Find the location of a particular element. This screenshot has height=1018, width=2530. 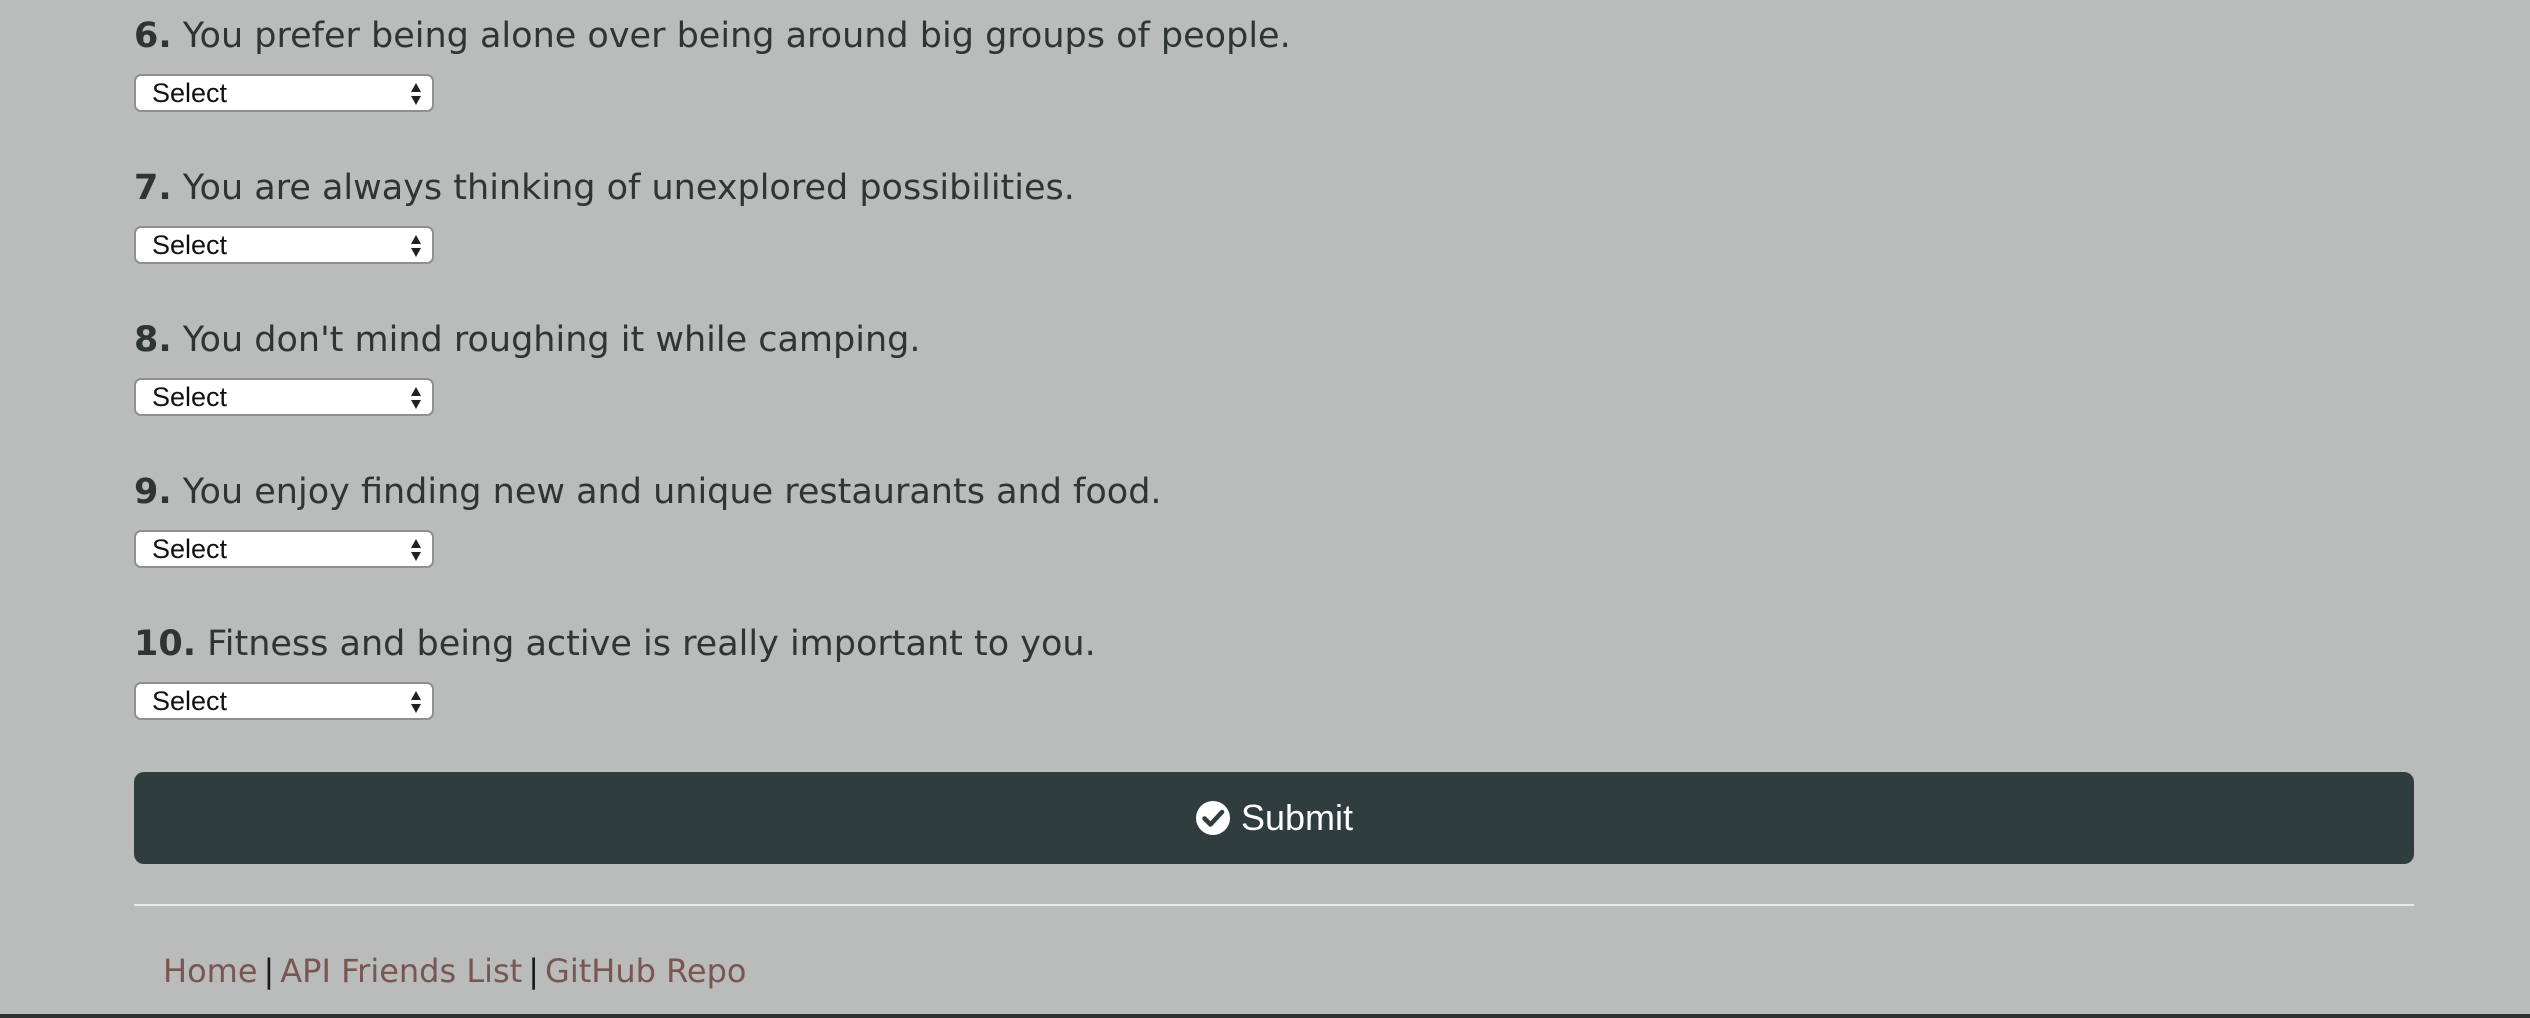

question-number: 10. is located at coordinates (165, 644).